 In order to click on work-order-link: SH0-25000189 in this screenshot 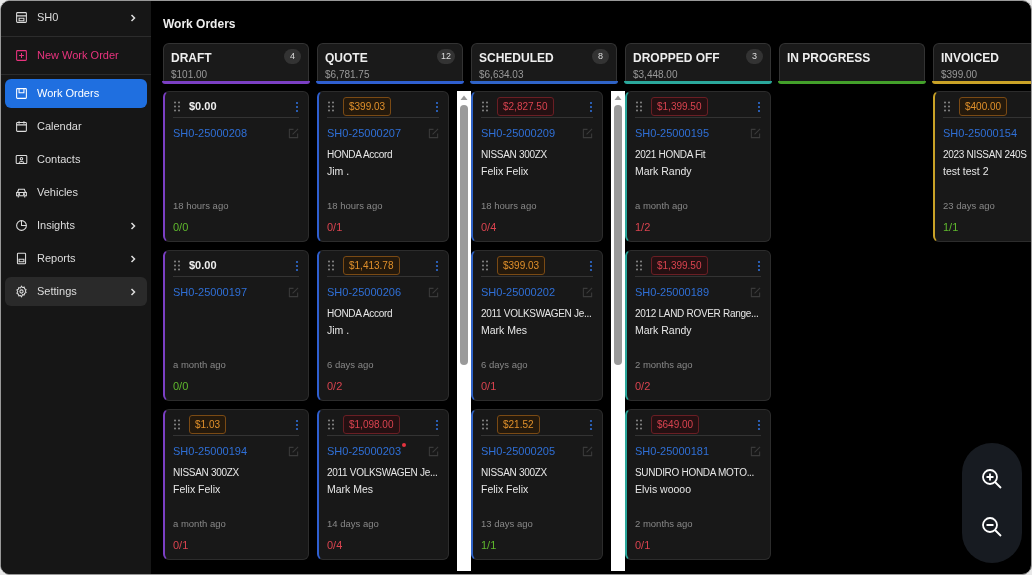, I will do `click(672, 292)`.